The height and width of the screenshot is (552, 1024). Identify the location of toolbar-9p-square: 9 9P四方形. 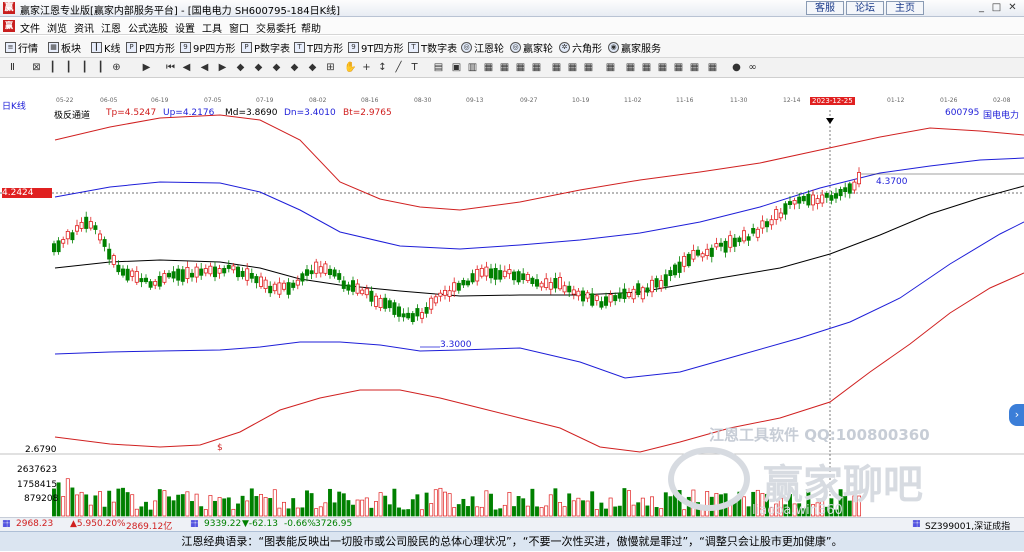
(208, 47).